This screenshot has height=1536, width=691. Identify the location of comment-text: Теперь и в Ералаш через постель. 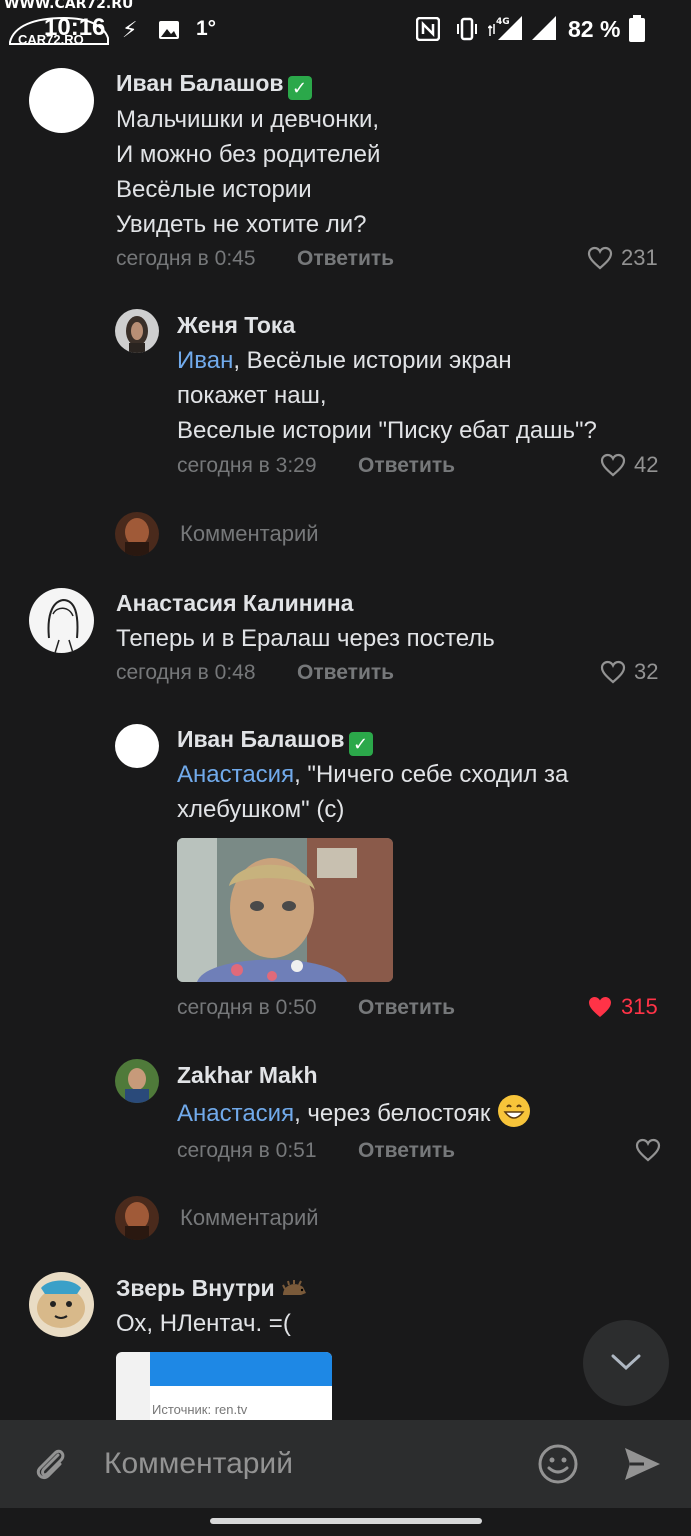
(305, 638).